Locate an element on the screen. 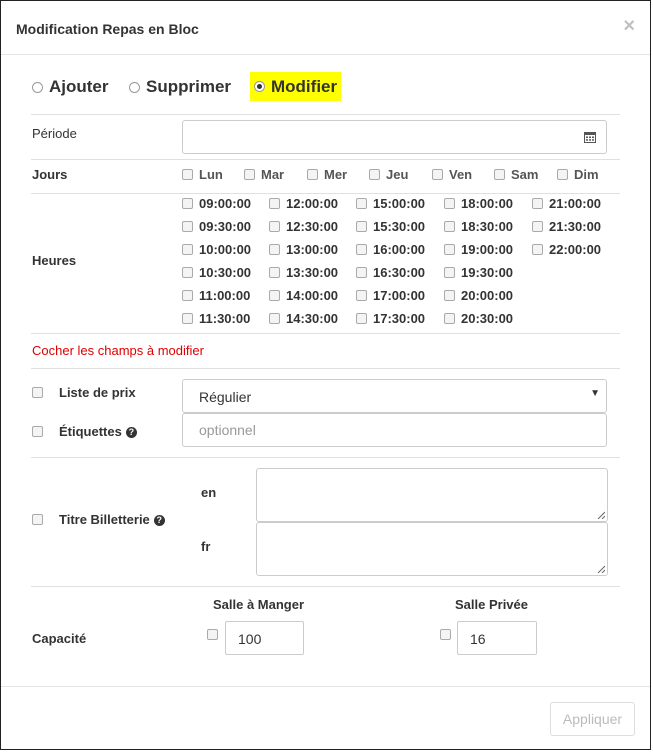 The width and height of the screenshot is (653, 752). hour-label: 09:30:00 is located at coordinates (225, 226).